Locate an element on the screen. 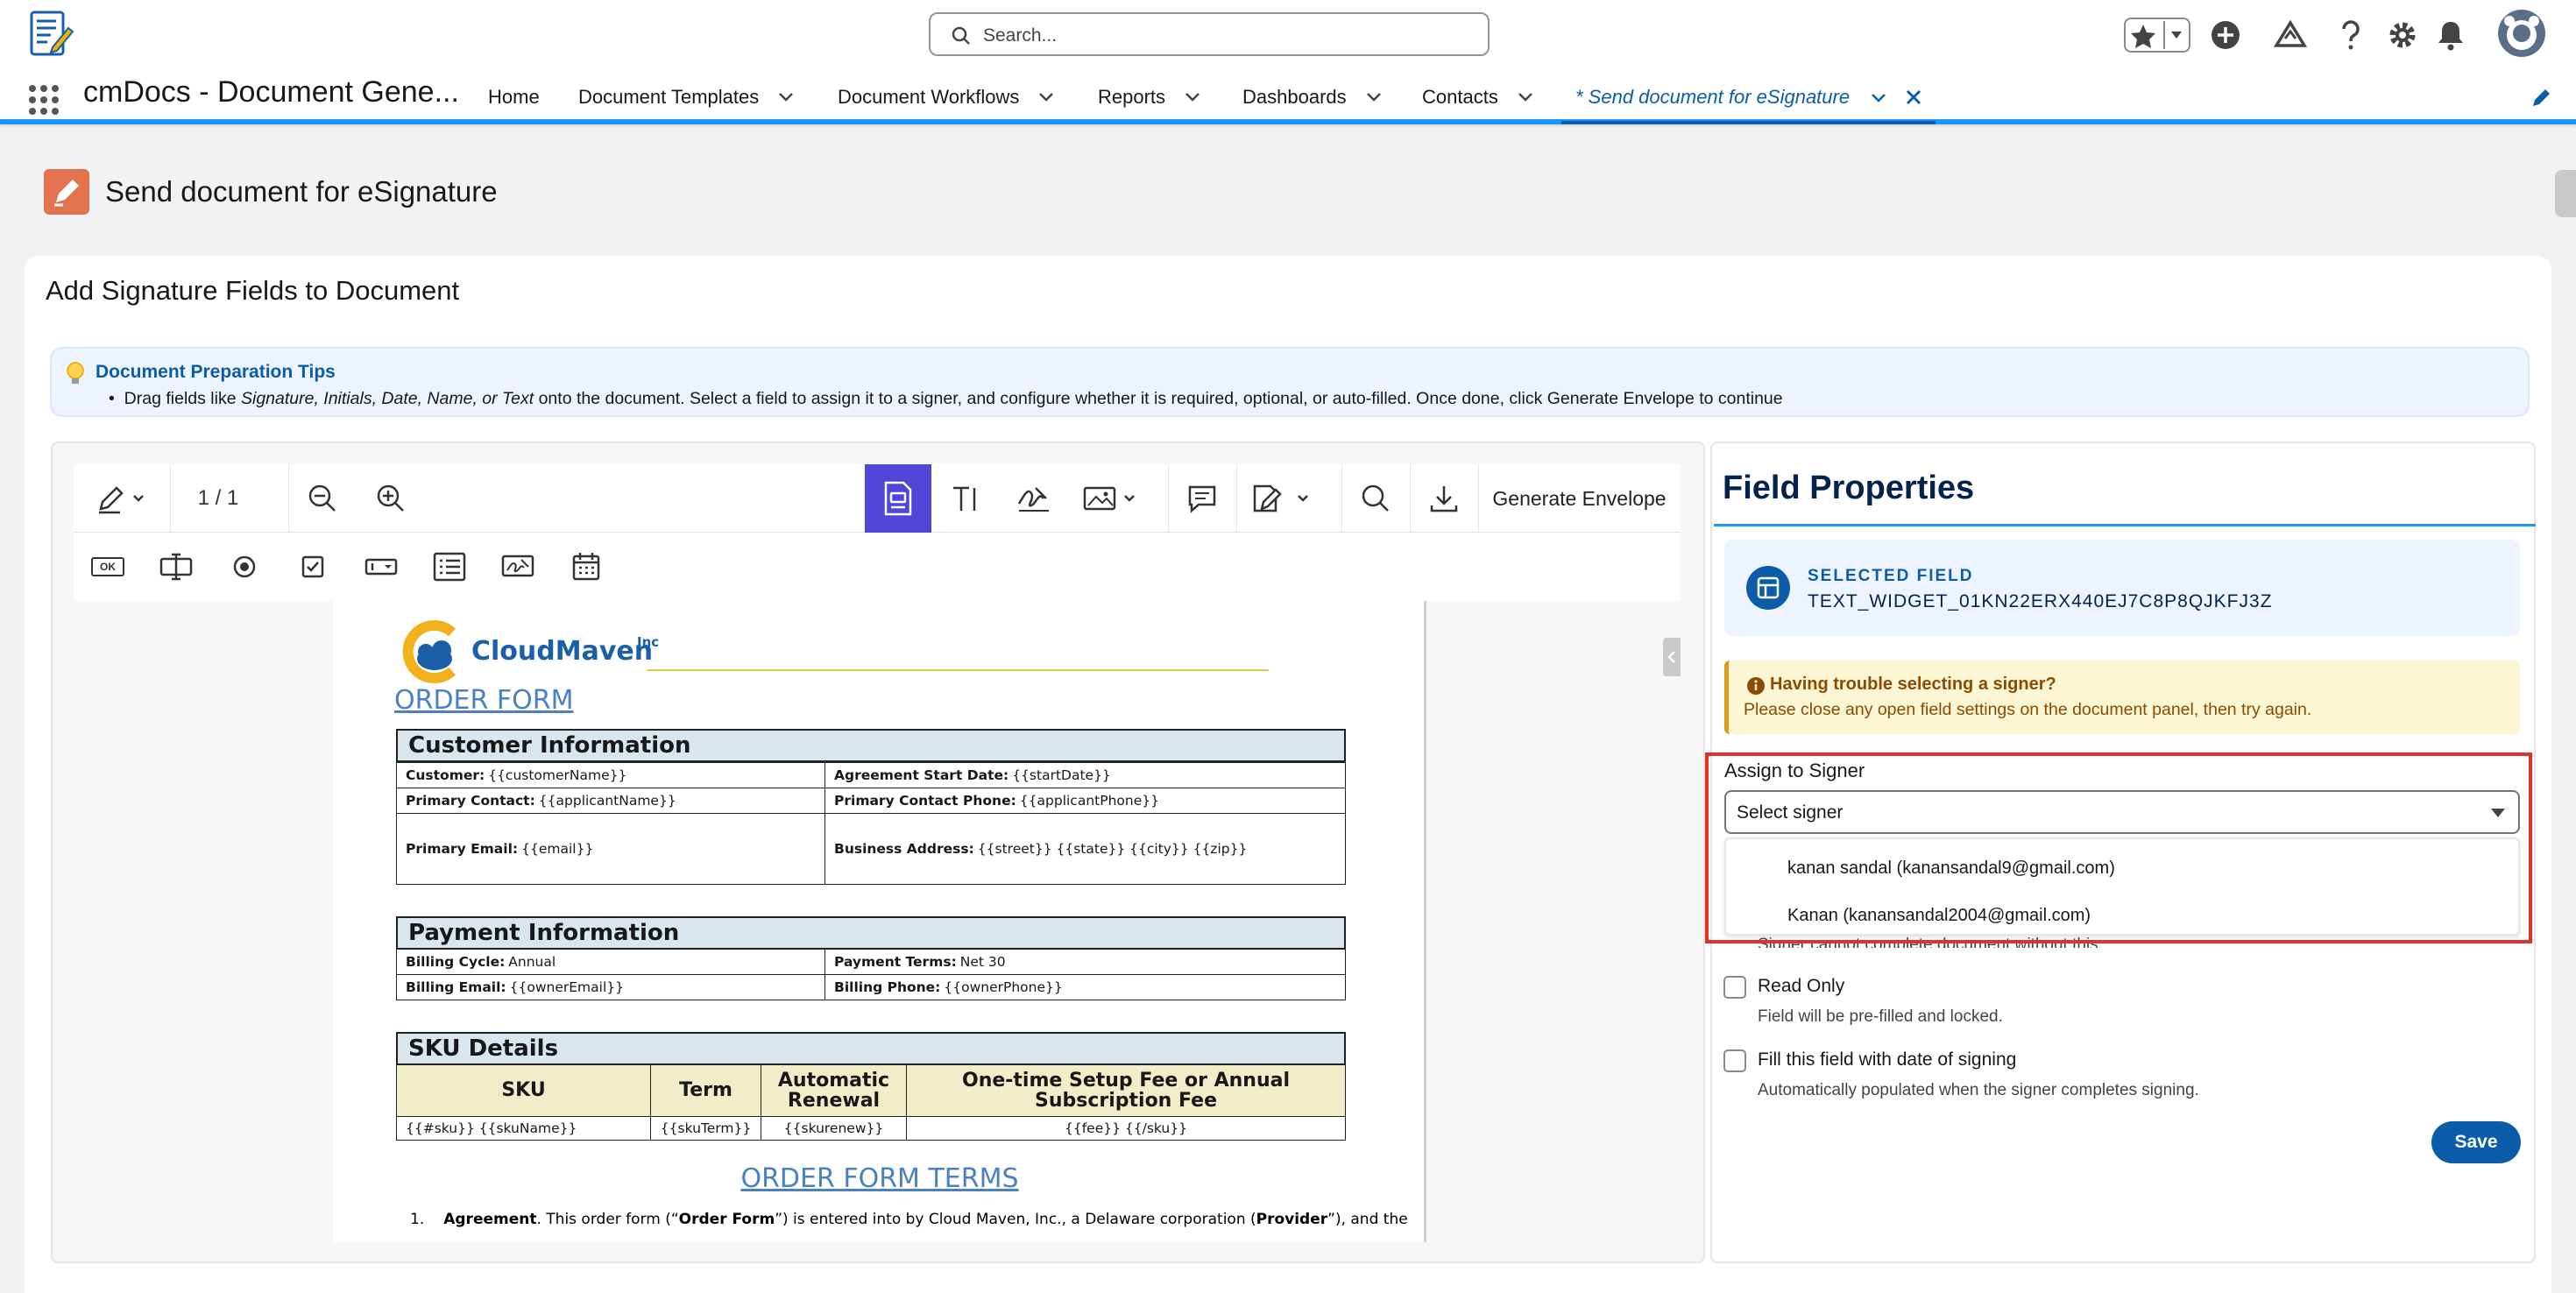 The image size is (2576, 1293). tips-text-italic: Signature, Initials, Date, Name, or Text is located at coordinates (387, 398).